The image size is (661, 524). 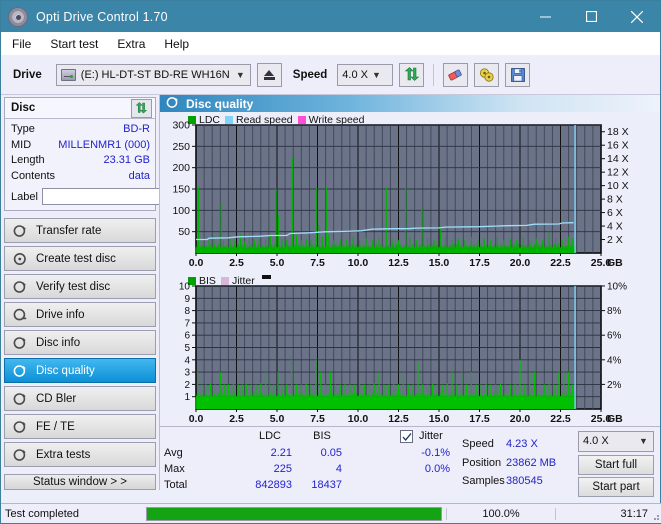 I want to click on svg-text: 2 X, so click(x=615, y=240).